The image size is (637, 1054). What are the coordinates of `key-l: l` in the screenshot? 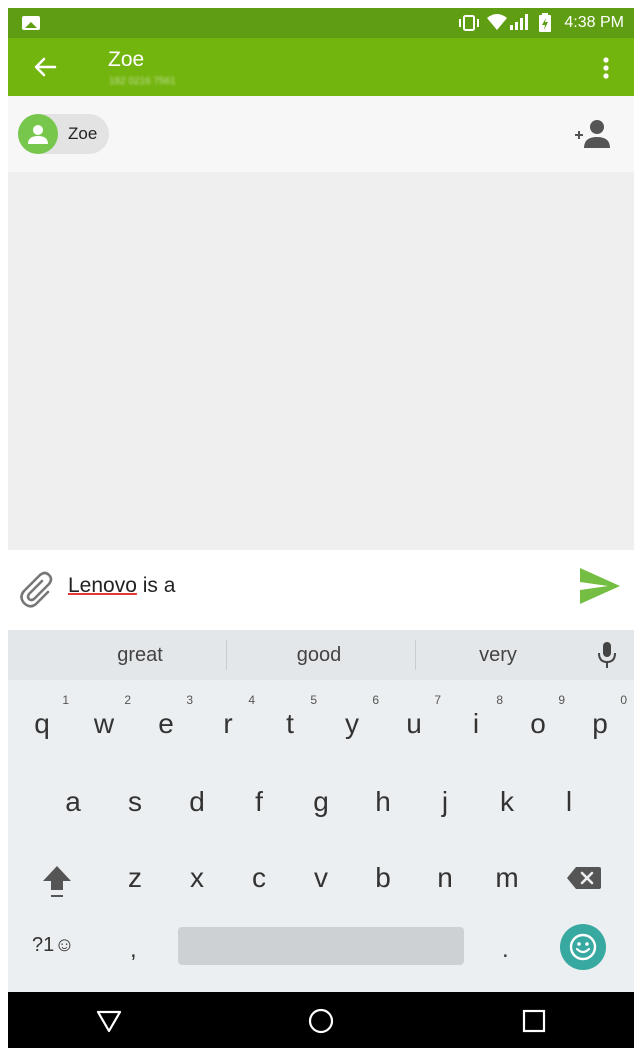 It's located at (569, 802).